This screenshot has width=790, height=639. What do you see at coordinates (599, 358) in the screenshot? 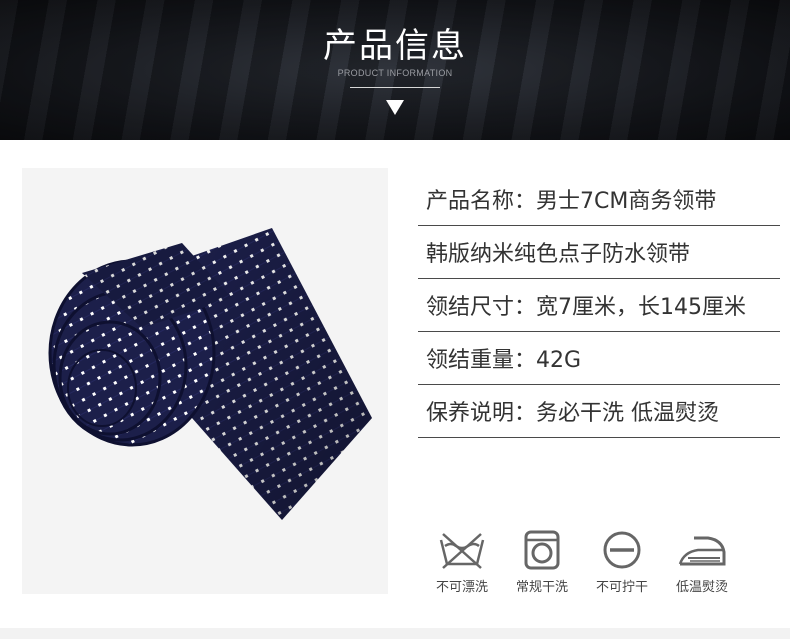
I see `info-row-weight: 领结重量：42G` at bounding box center [599, 358].